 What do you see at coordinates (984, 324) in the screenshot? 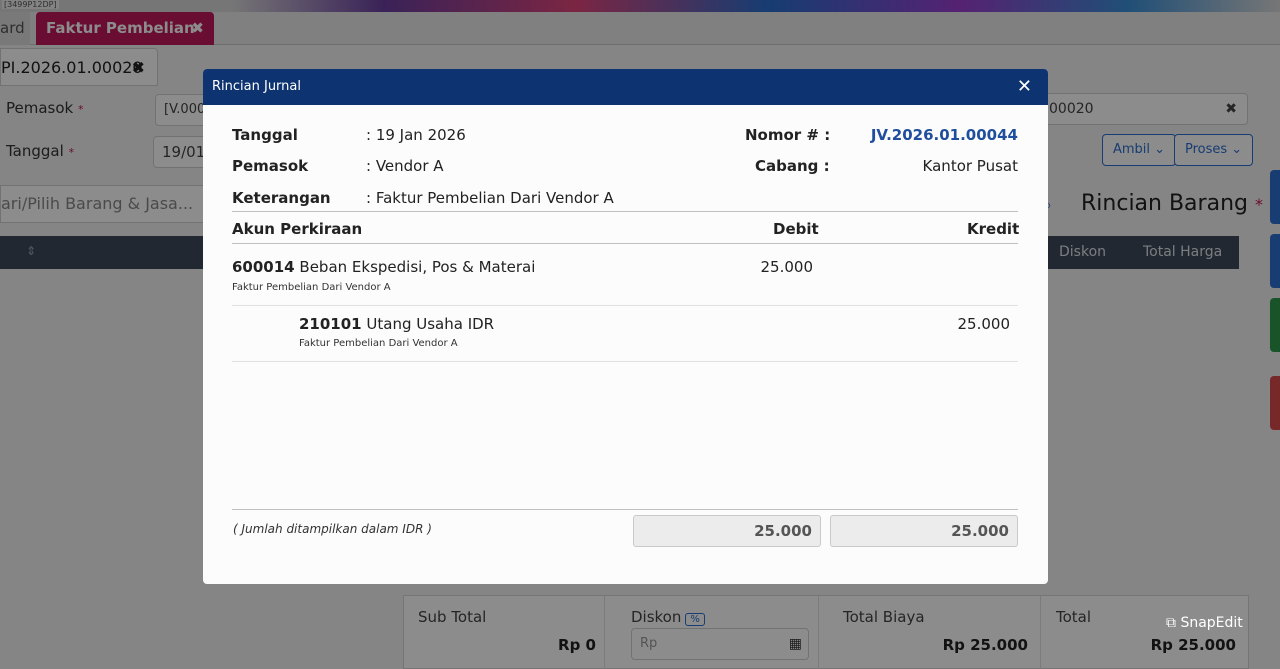
I see `credit-amount: 25.000` at bounding box center [984, 324].